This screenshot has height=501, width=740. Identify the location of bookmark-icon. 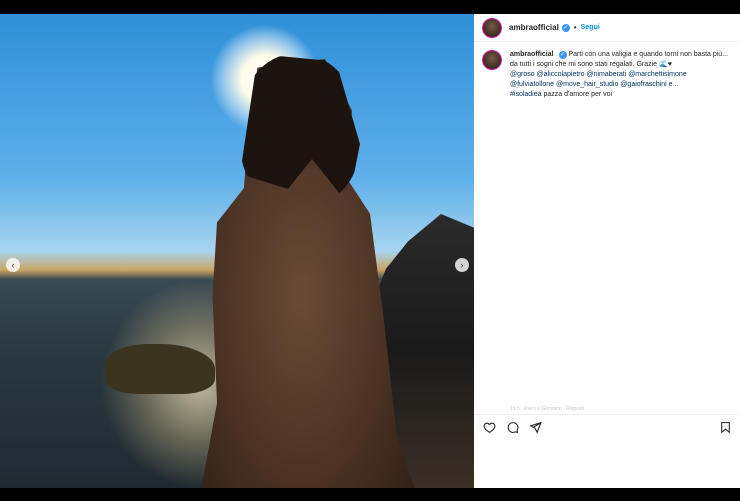
(725, 427).